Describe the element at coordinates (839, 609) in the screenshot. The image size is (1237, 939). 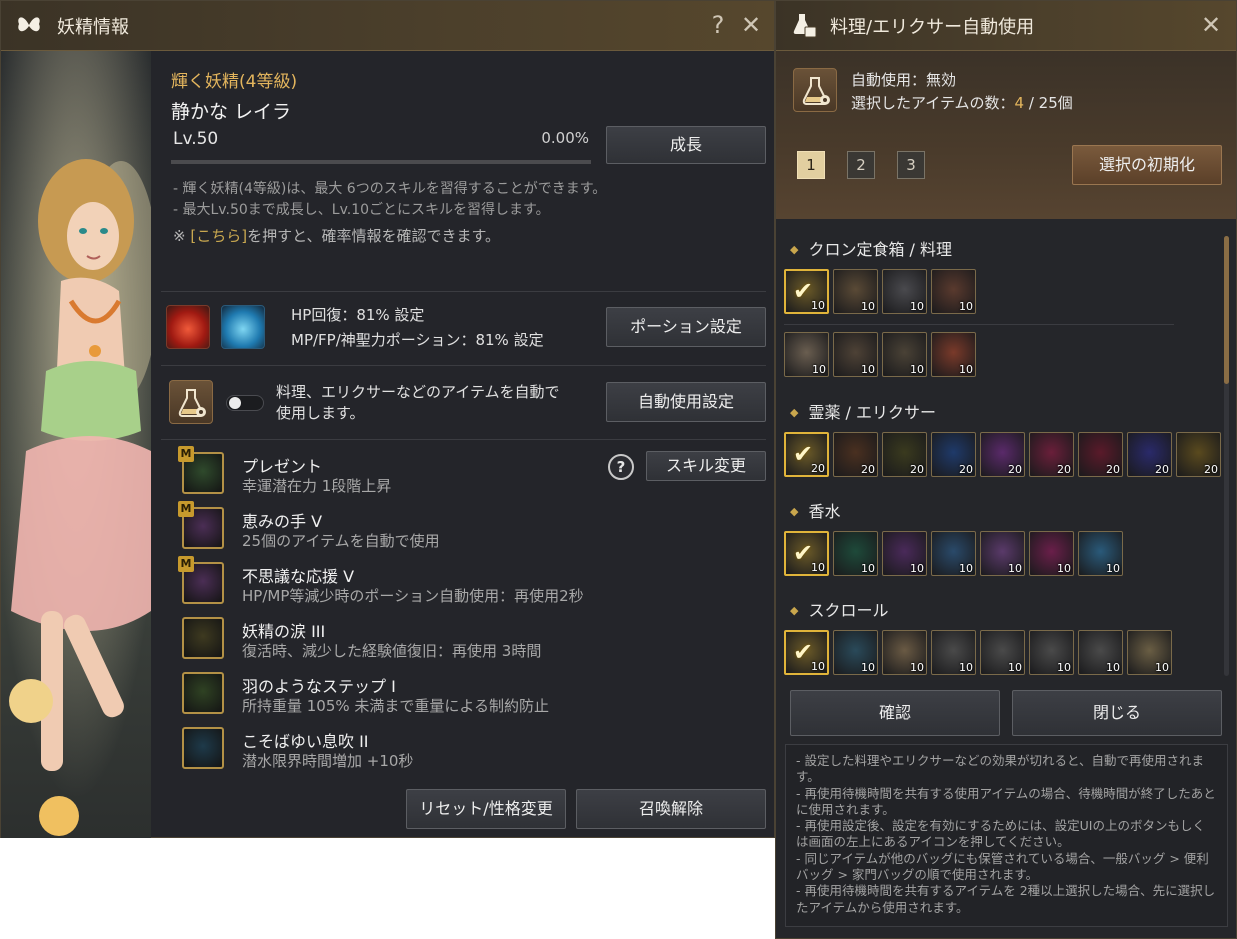
I see `category-scroll: ◆ スクロール` at that location.